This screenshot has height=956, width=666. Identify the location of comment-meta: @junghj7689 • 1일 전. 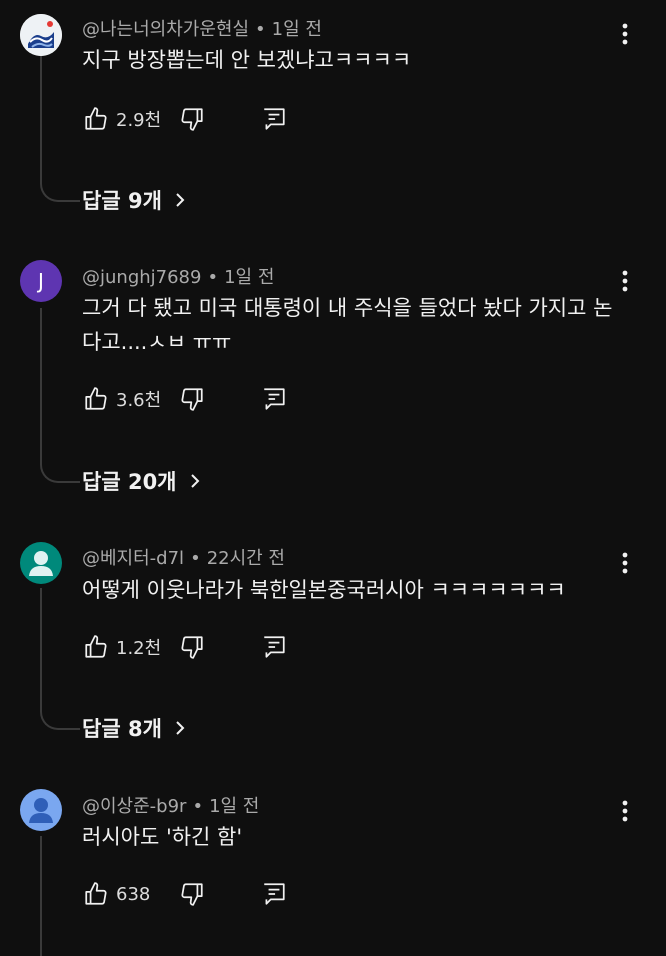
(178, 276).